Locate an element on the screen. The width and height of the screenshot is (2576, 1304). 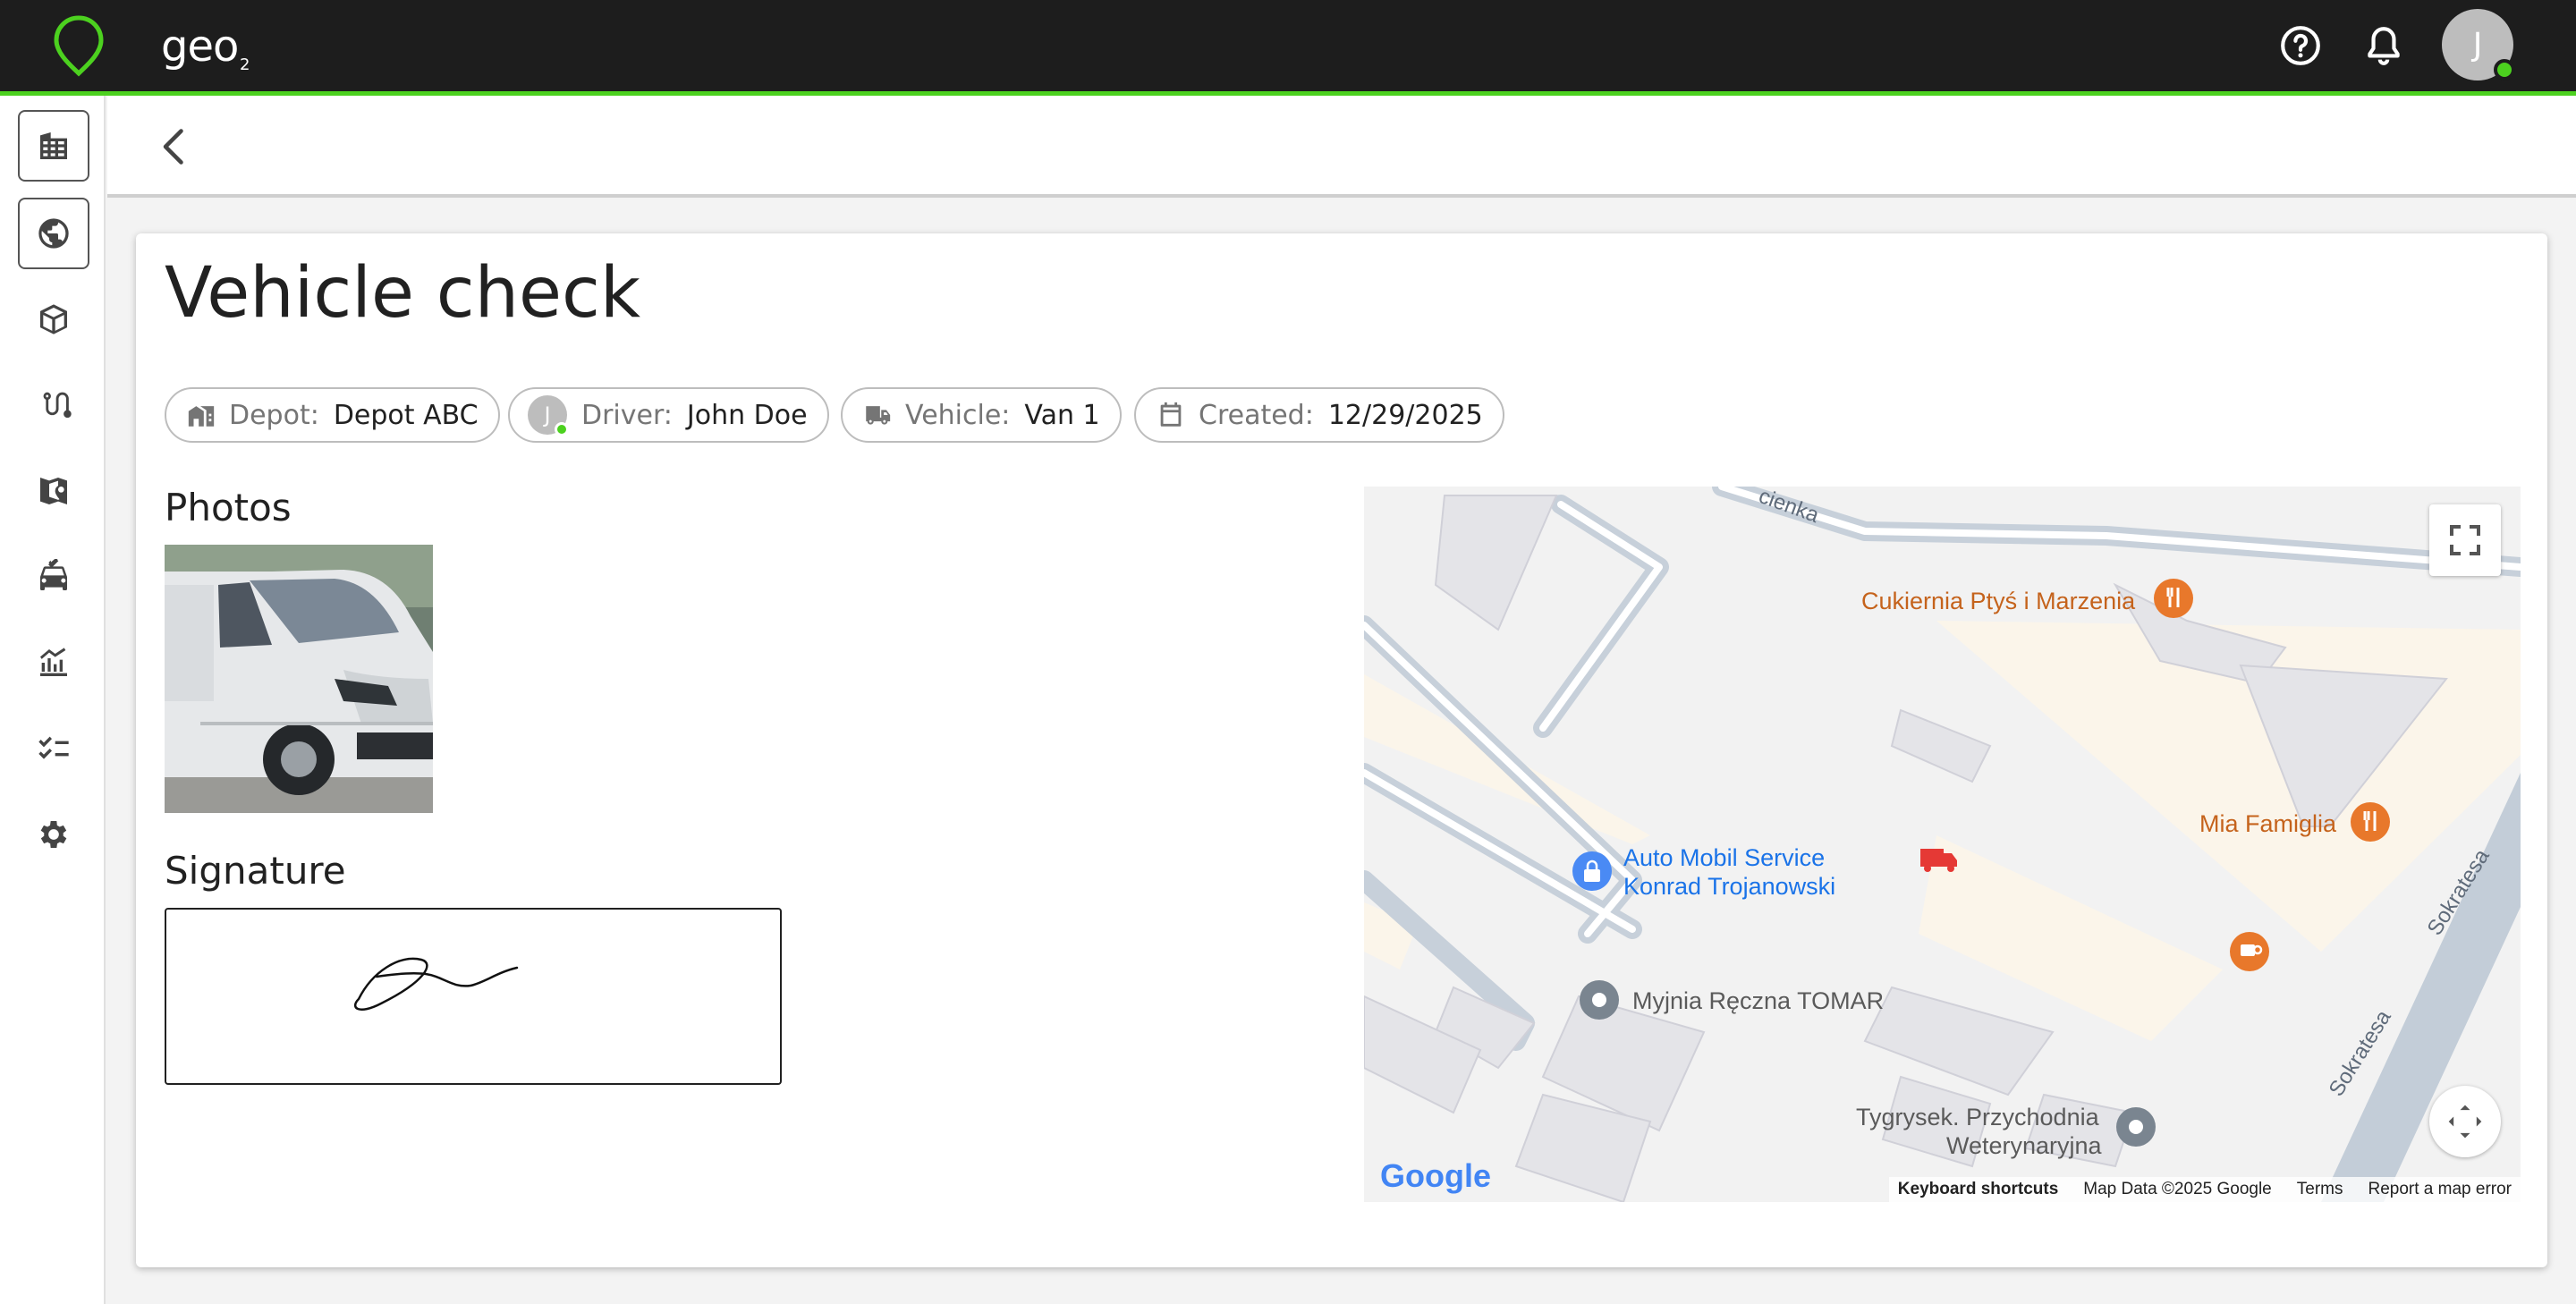
report-error-link: Report a map error is located at coordinates (2440, 1189).